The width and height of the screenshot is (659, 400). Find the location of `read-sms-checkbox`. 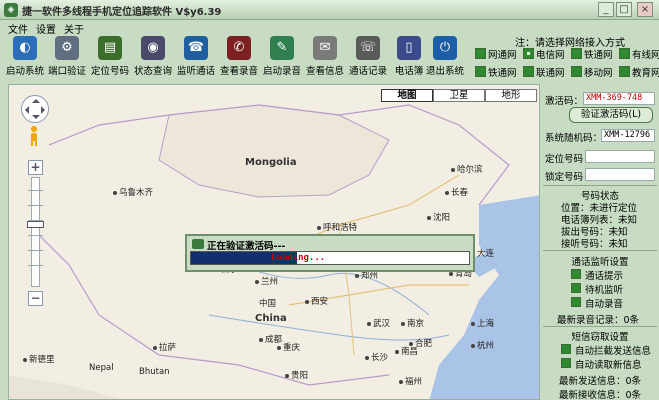

read-sms-checkbox is located at coordinates (566, 363).